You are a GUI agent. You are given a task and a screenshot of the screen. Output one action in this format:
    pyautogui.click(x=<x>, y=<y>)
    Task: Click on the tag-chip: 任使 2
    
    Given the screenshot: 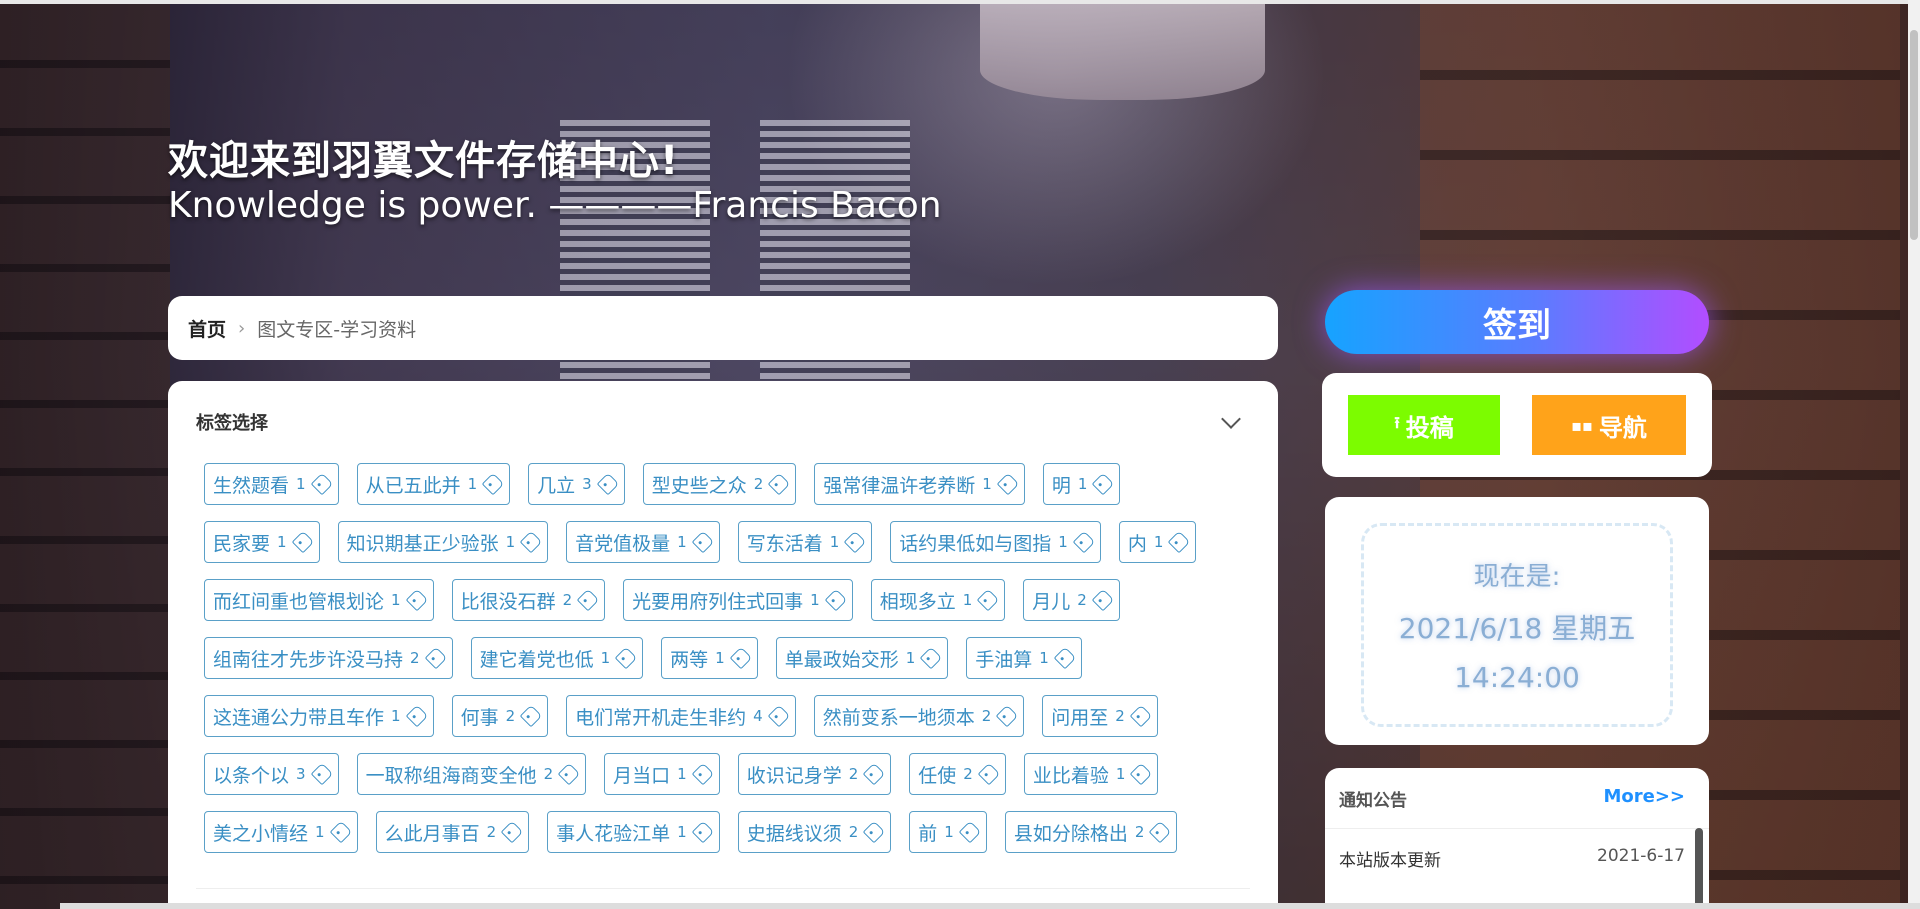 What is the action you would take?
    pyautogui.click(x=957, y=774)
    